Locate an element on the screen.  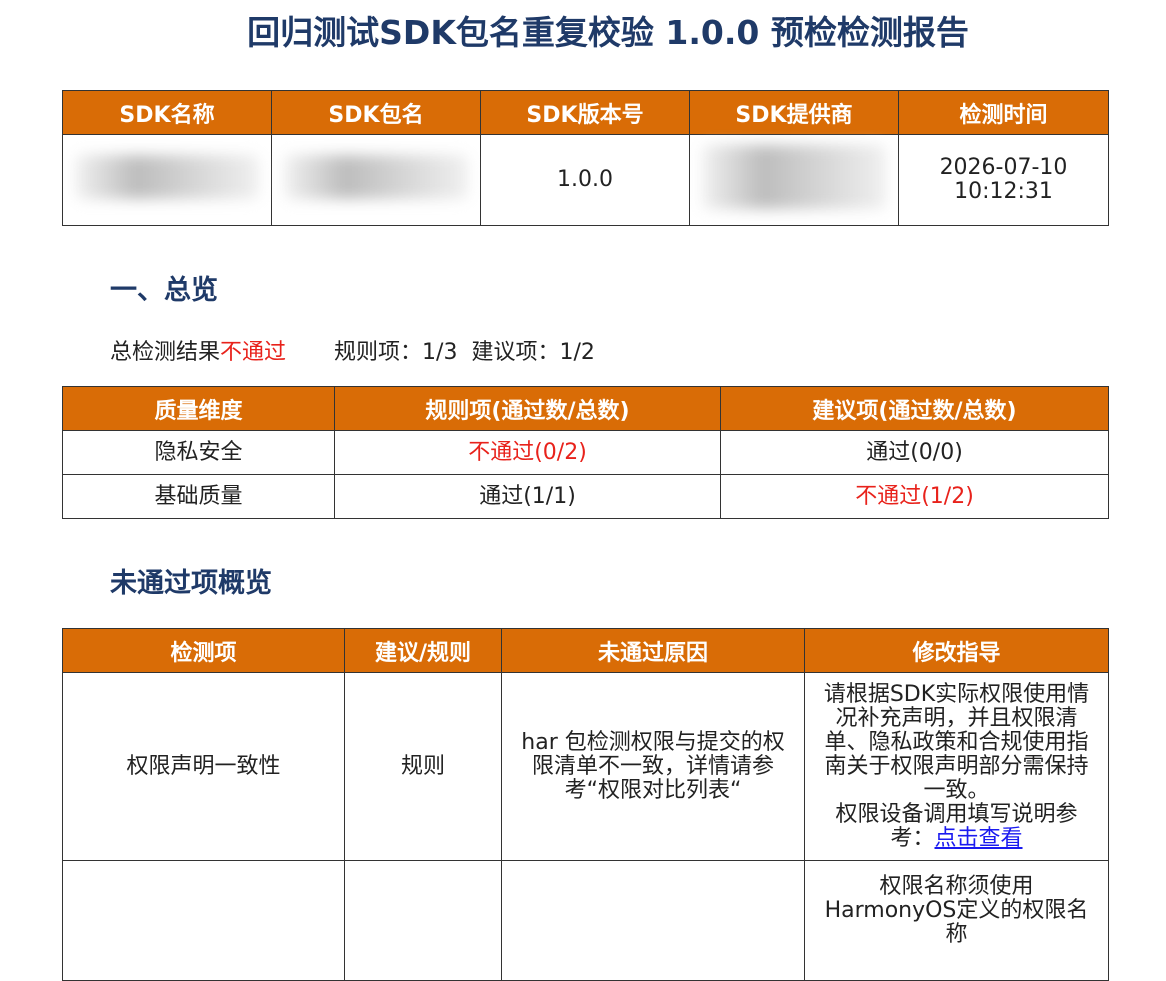
header-reason: 未通过原因 is located at coordinates (653, 650).